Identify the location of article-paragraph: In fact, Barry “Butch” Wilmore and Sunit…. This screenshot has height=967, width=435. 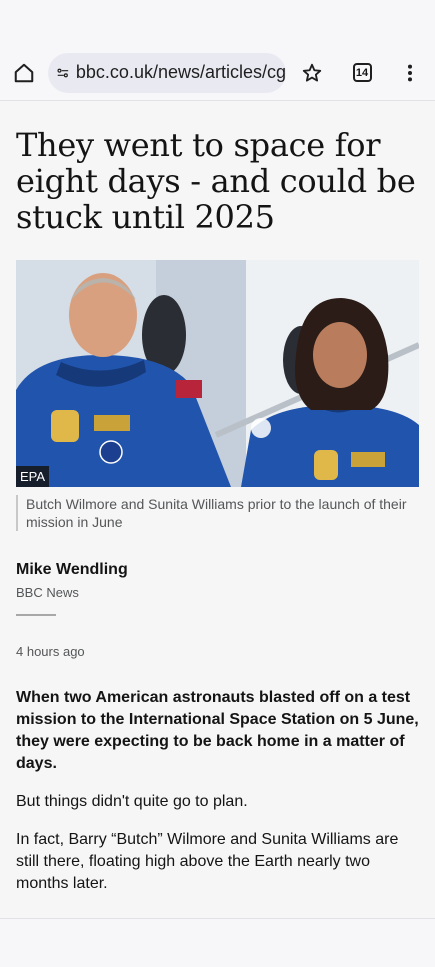
(207, 861).